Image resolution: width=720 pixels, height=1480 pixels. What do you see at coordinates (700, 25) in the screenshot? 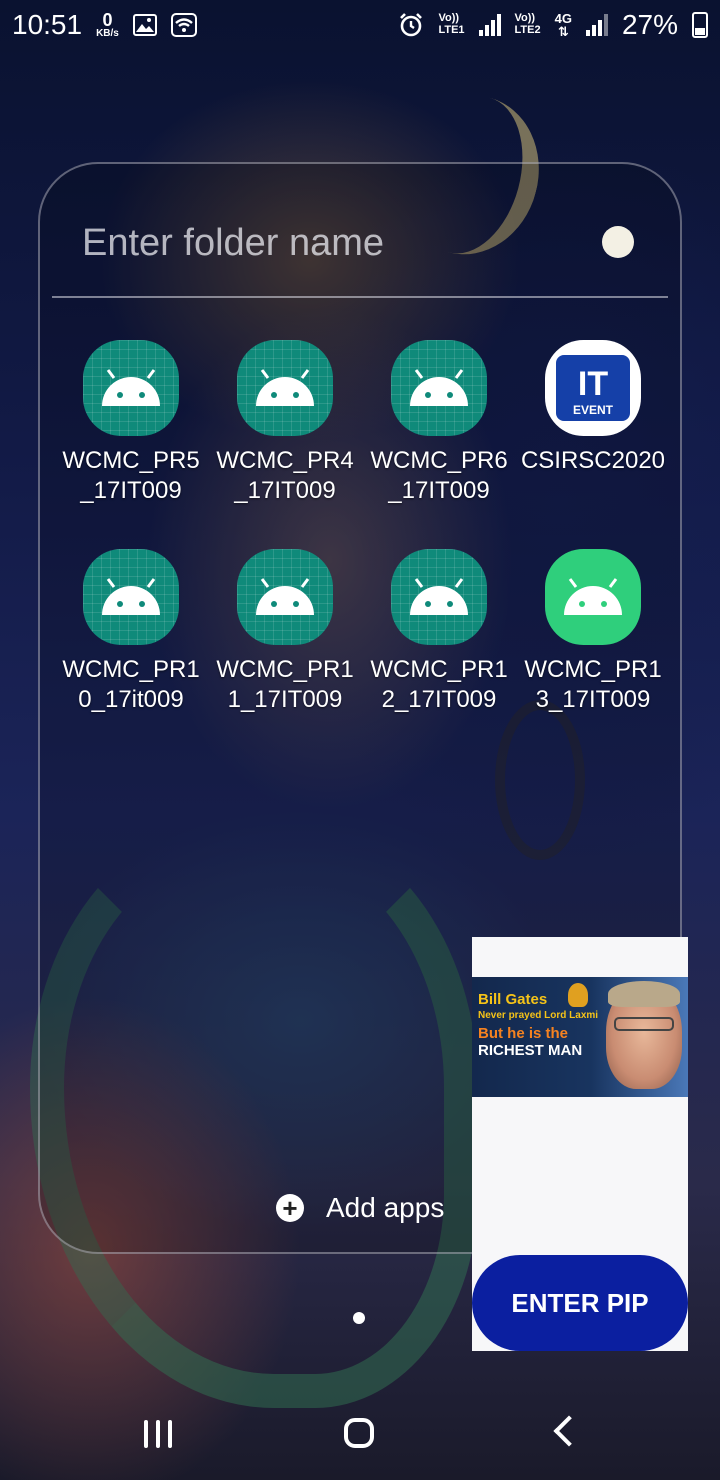
I see `battery-icon` at bounding box center [700, 25].